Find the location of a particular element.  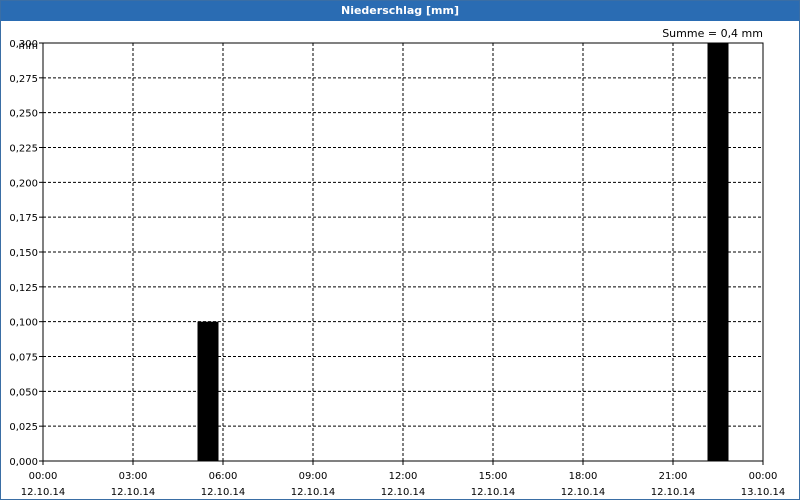

y-tick-label: 0,050 is located at coordinates (23, 392).